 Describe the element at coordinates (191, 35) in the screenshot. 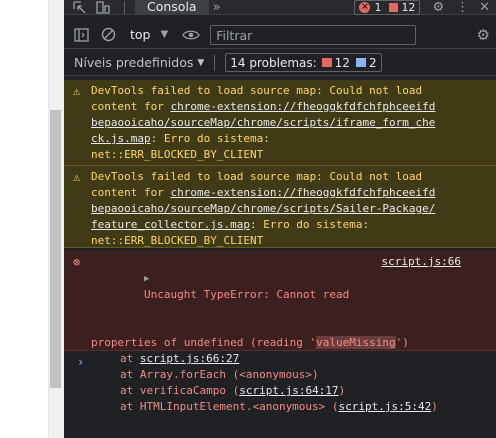

I see `live-expression-eye-icon` at that location.